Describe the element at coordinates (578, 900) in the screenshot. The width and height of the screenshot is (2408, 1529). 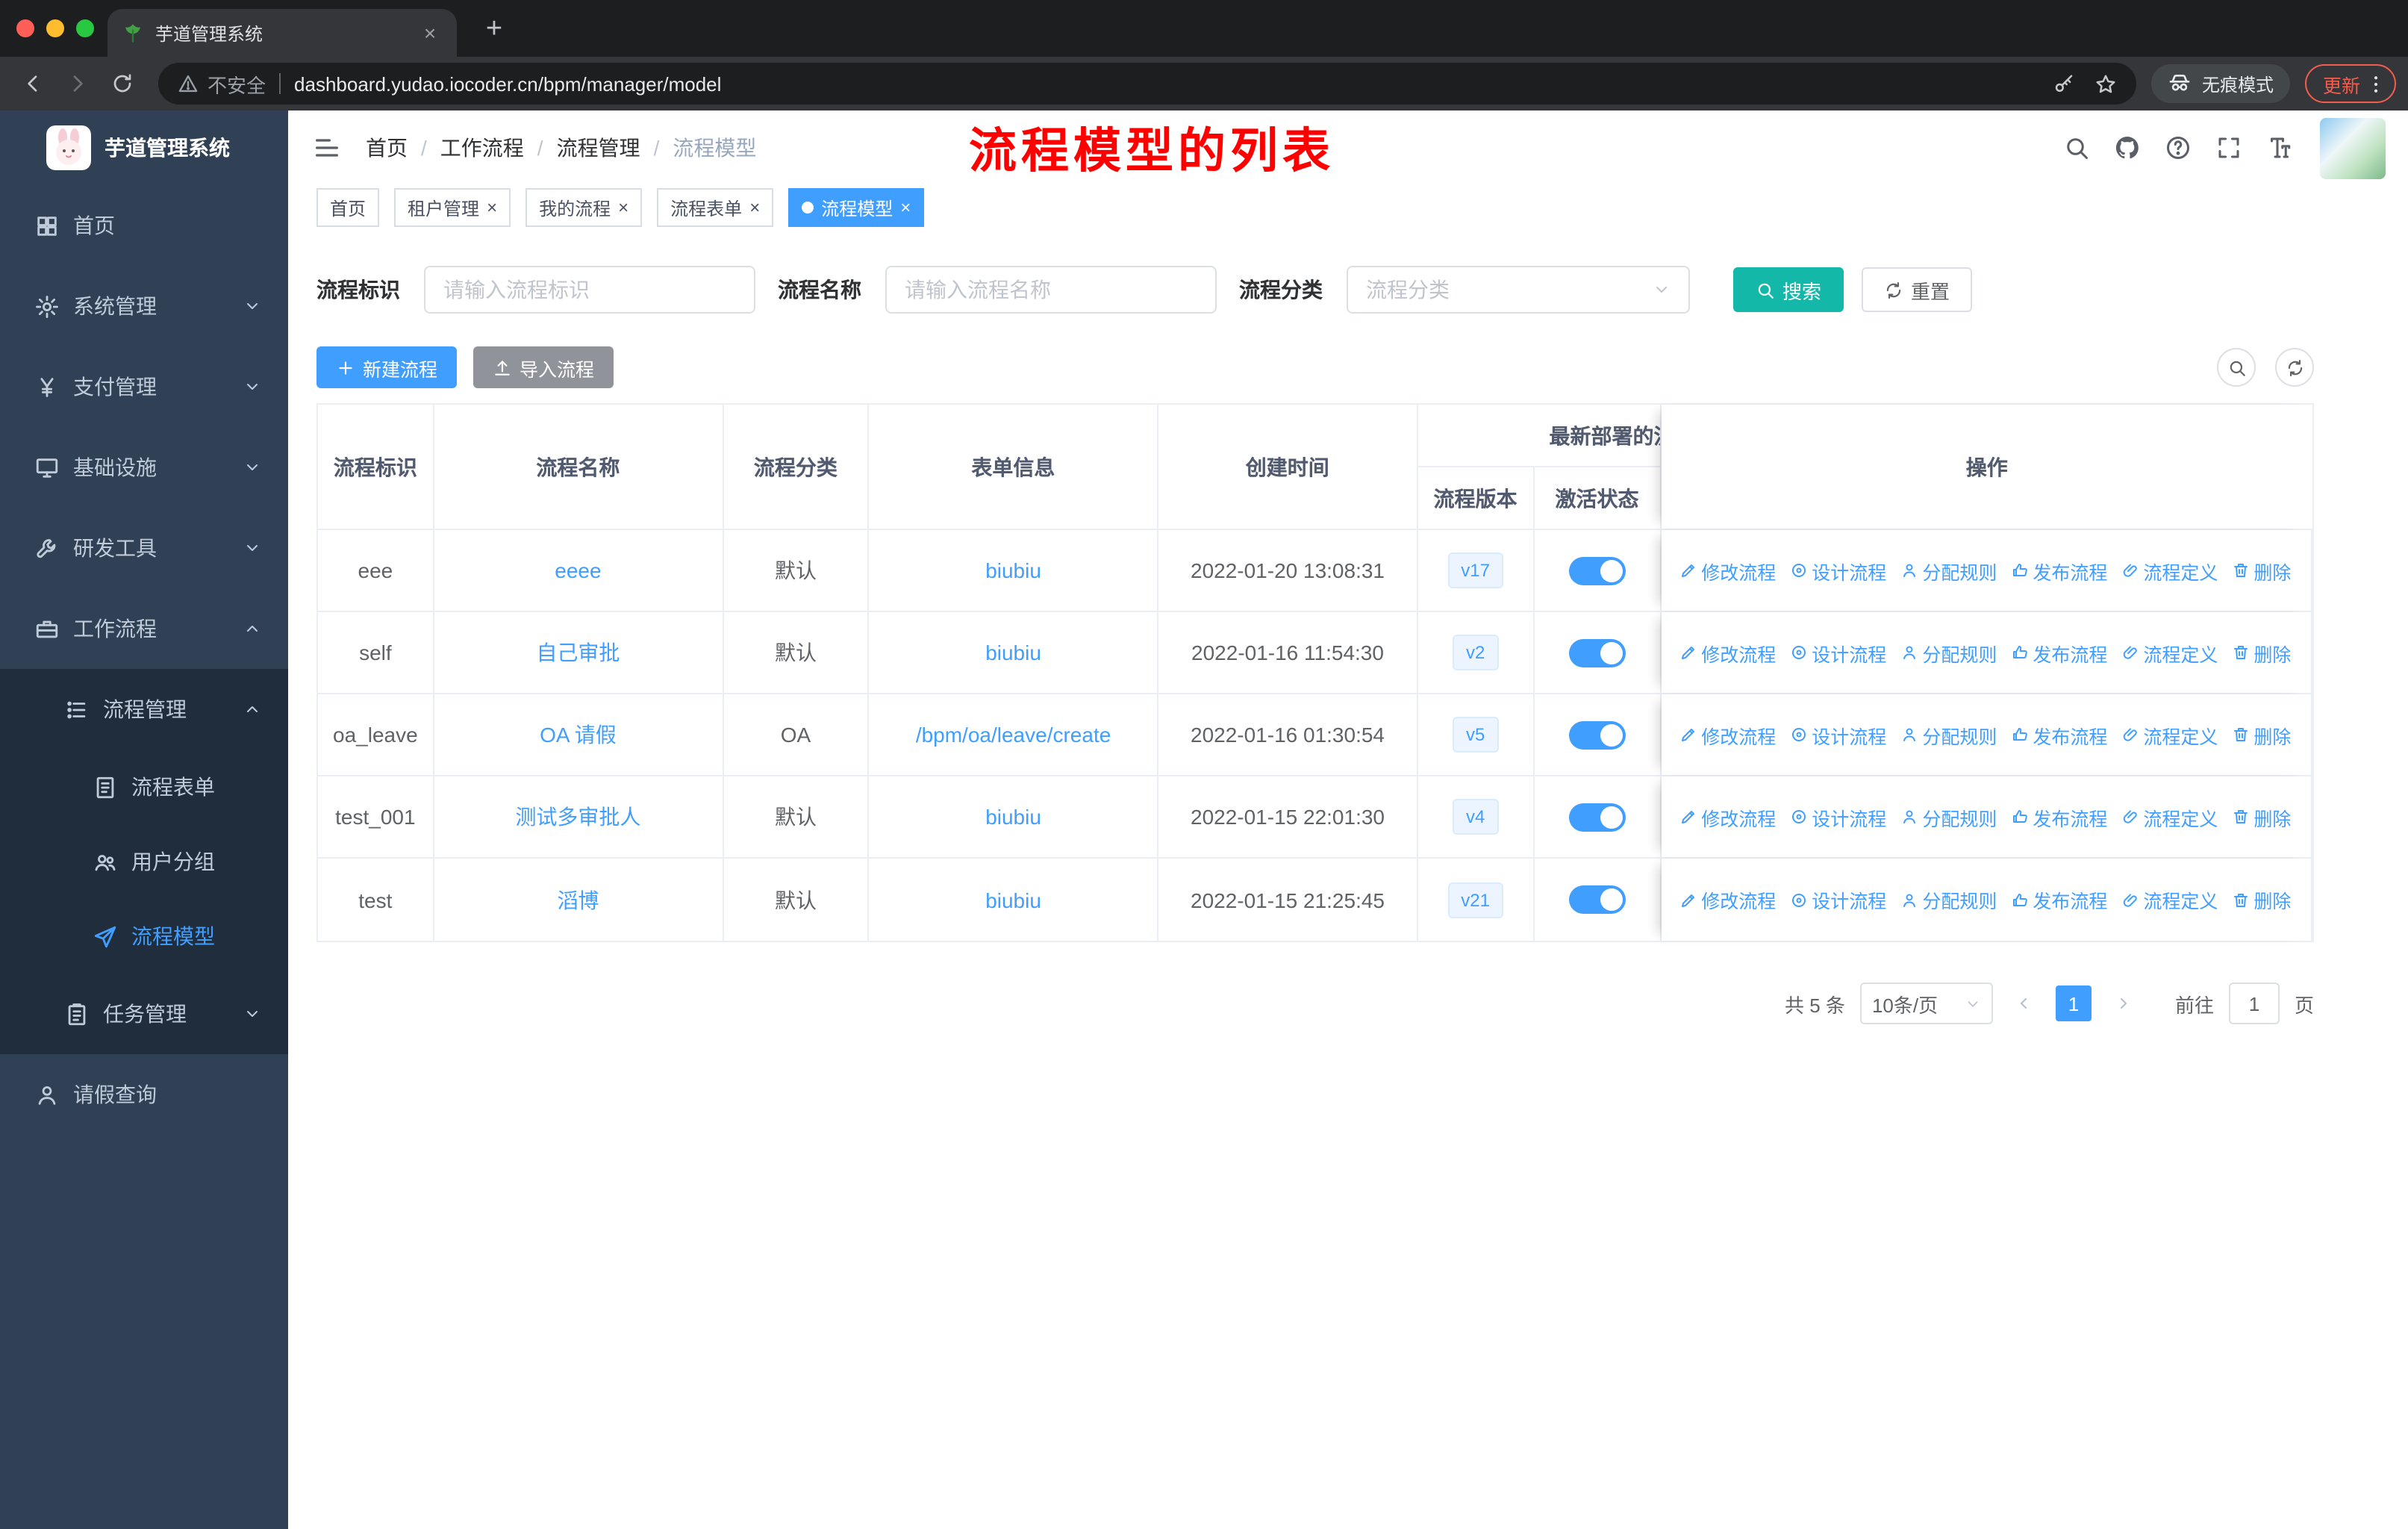
I see `process-name-link: 滔博` at that location.